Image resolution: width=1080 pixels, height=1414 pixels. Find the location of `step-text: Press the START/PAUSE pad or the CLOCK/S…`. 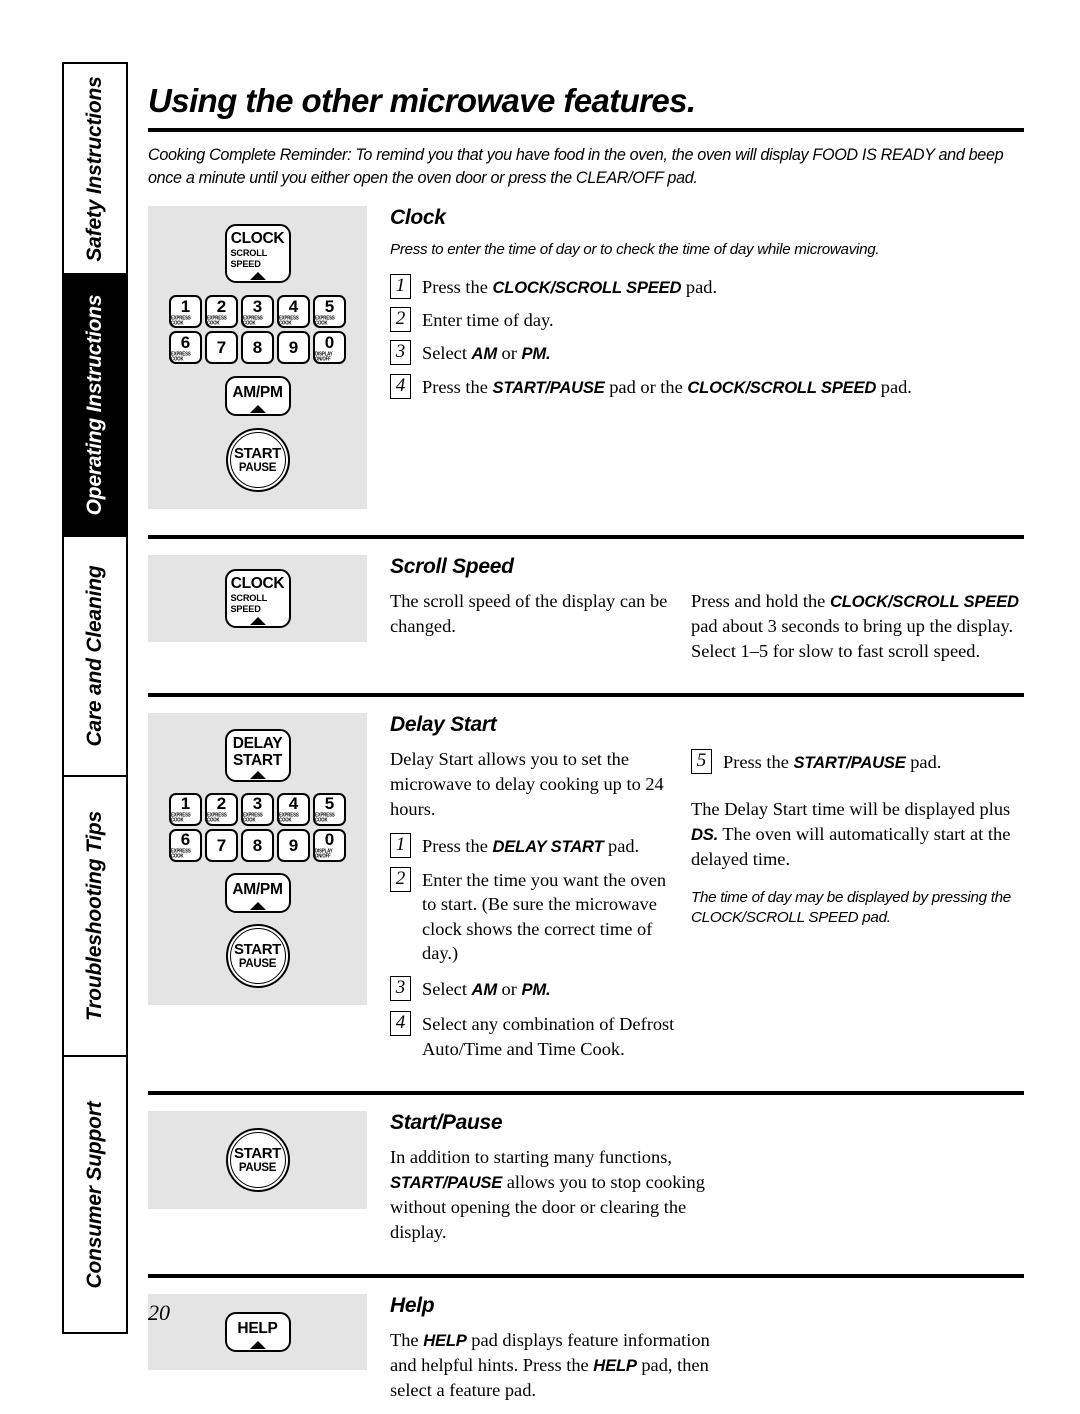

step-text: Press the START/PAUSE pad or the CLOCK/S… is located at coordinates (667, 386).